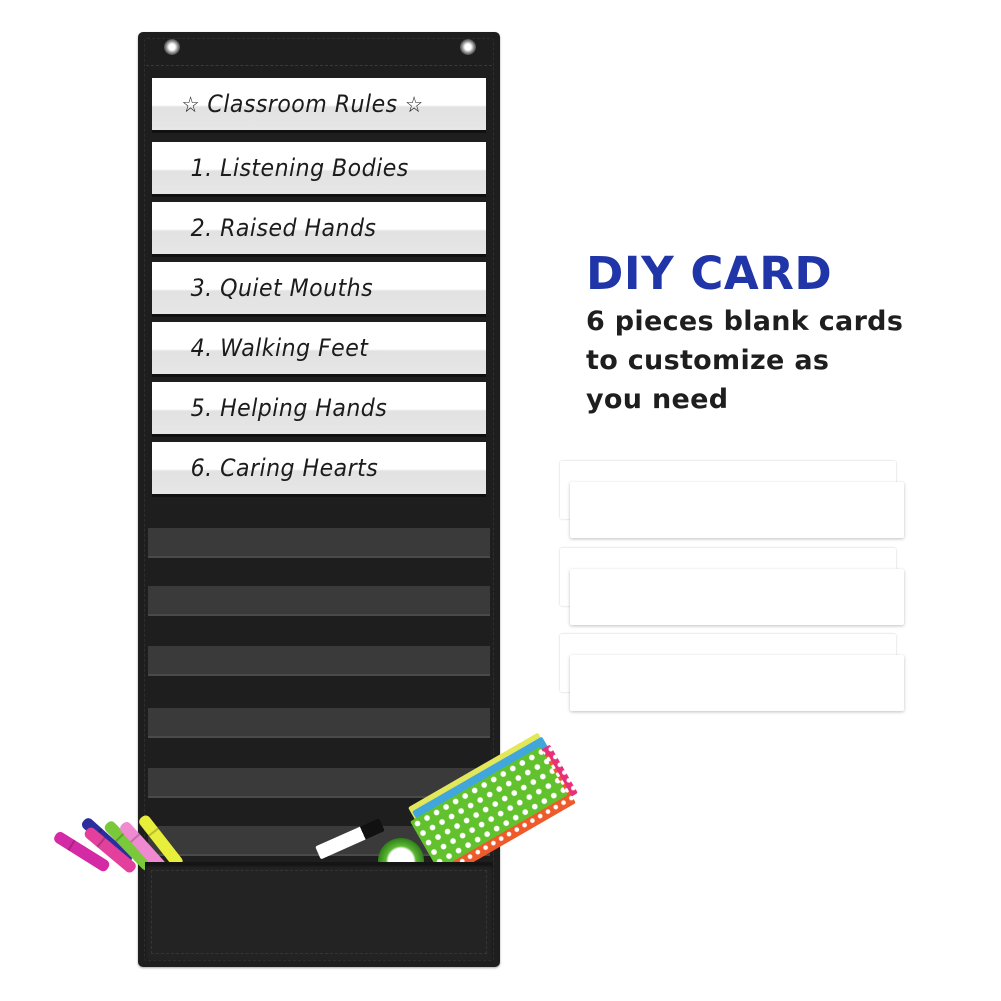 This screenshot has width=1001, height=1001. What do you see at coordinates (709, 273) in the screenshot?
I see `promo-heading: DIY CARD` at bounding box center [709, 273].